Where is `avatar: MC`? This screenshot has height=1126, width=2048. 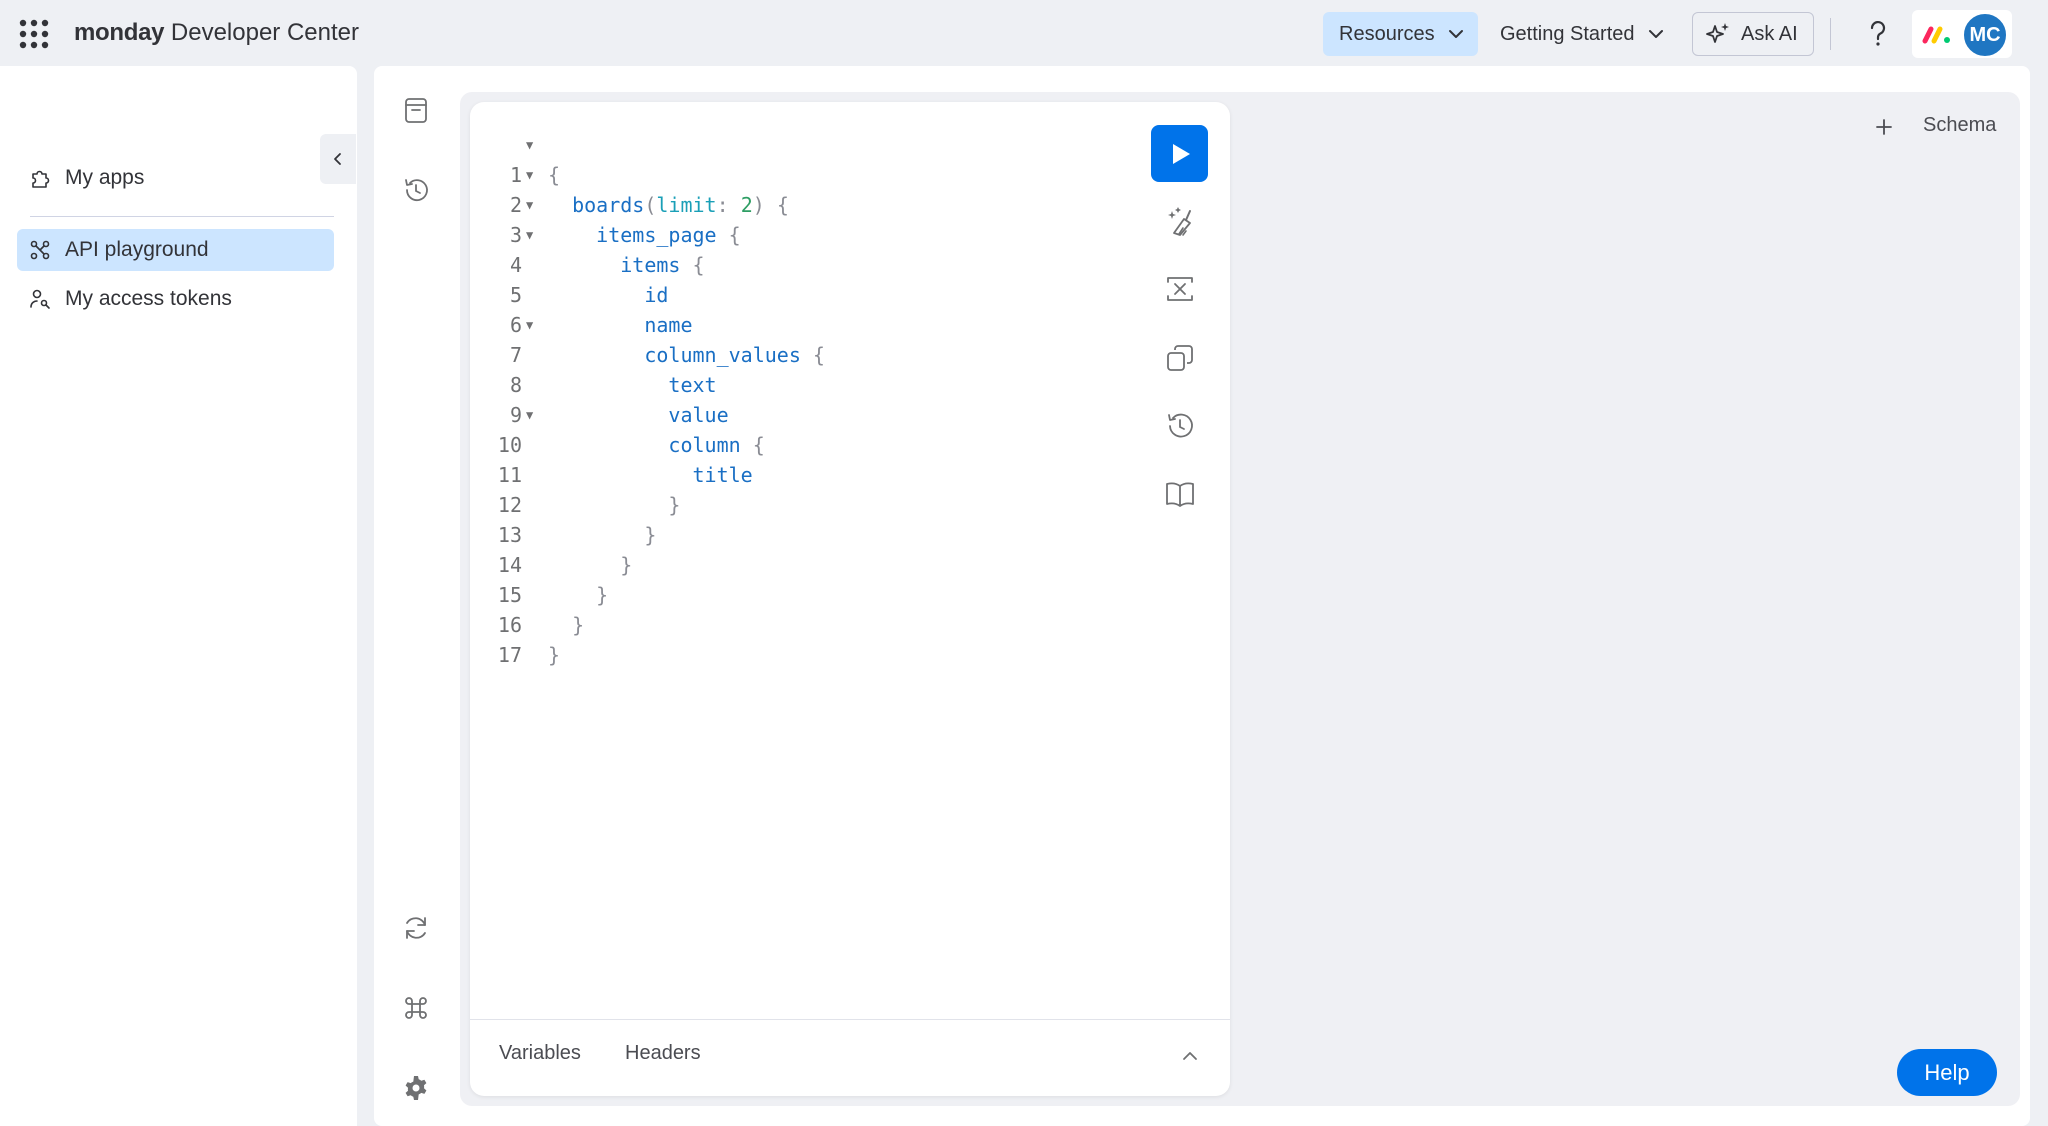
avatar: MC is located at coordinates (1985, 35).